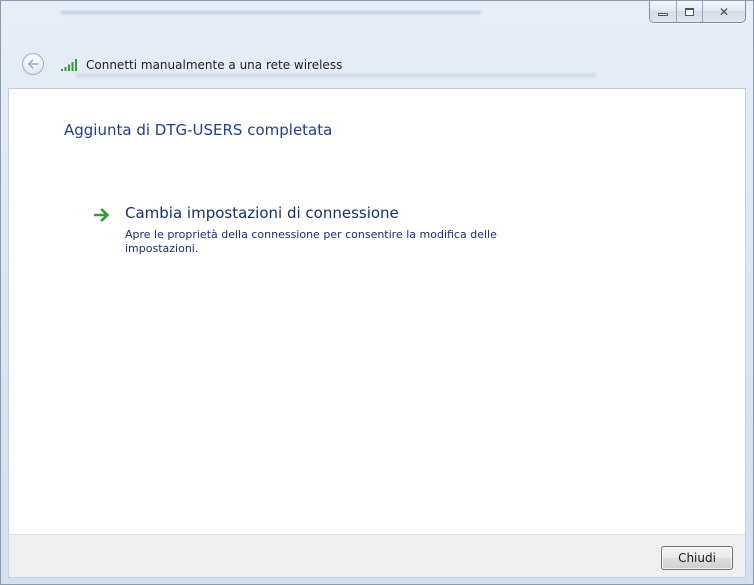 The height and width of the screenshot is (585, 754). I want to click on back-button, so click(33, 64).